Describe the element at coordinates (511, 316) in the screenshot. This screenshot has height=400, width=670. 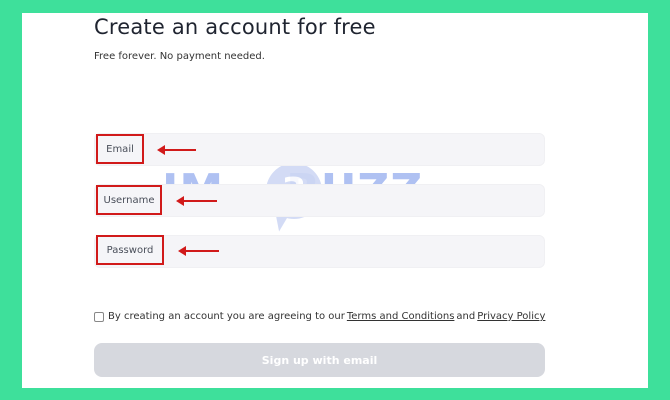
I see `privacy-link: Privacy Policy` at that location.